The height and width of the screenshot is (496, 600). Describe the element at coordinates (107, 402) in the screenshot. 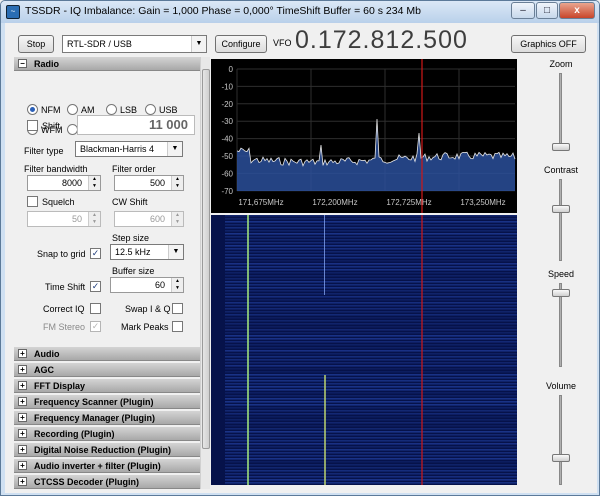

I see `section-frequency-scanner-plugin: + Frequency Scanner (Plugin)` at that location.